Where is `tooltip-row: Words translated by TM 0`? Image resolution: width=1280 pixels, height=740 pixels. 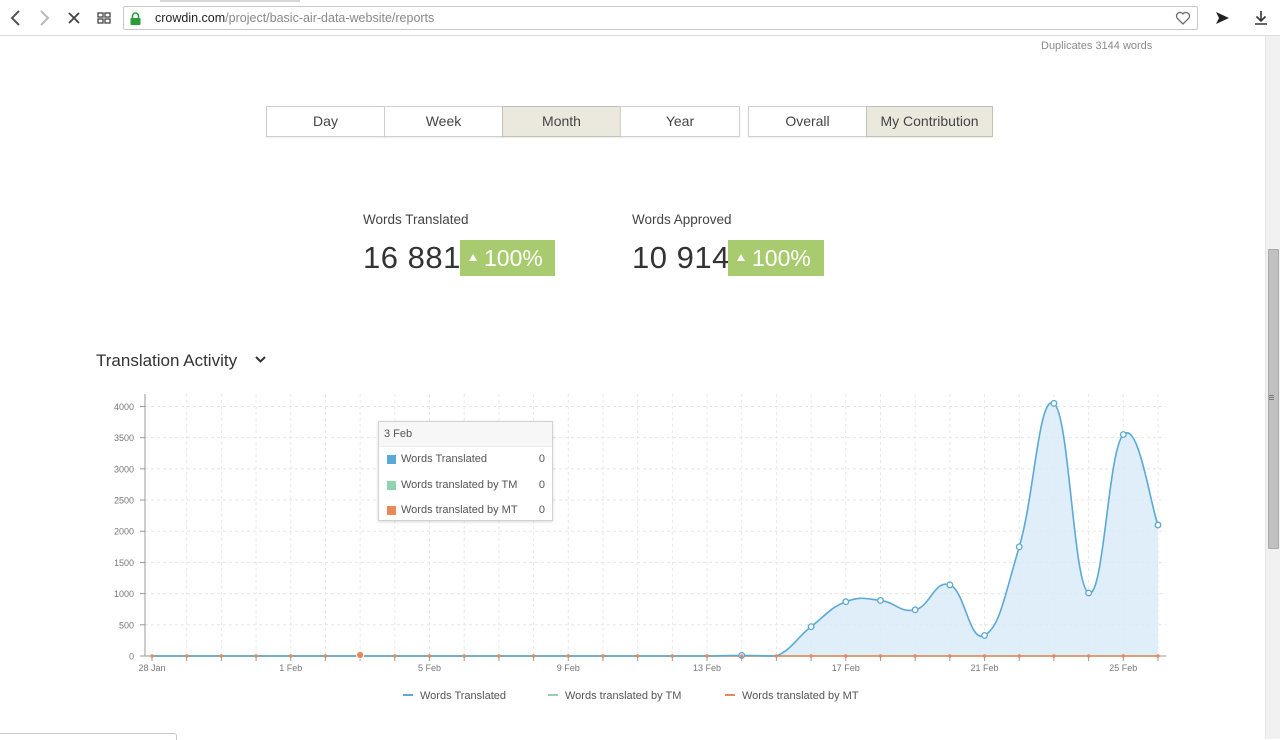
tooltip-row: Words translated by TM 0 is located at coordinates (465, 486).